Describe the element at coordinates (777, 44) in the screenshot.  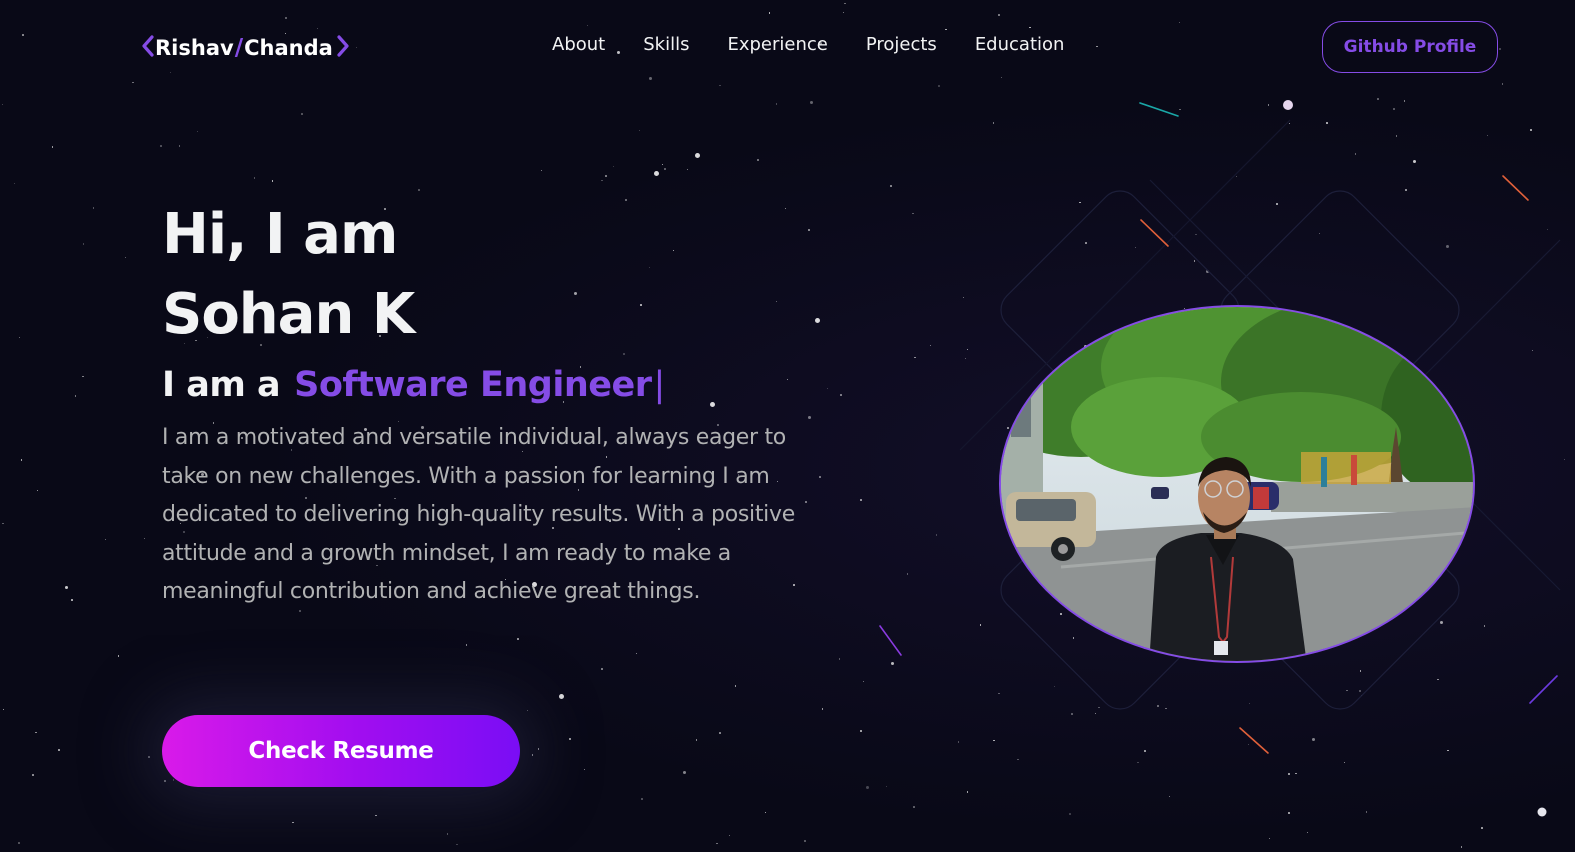
I see `nav-link-experience: Experience` at that location.